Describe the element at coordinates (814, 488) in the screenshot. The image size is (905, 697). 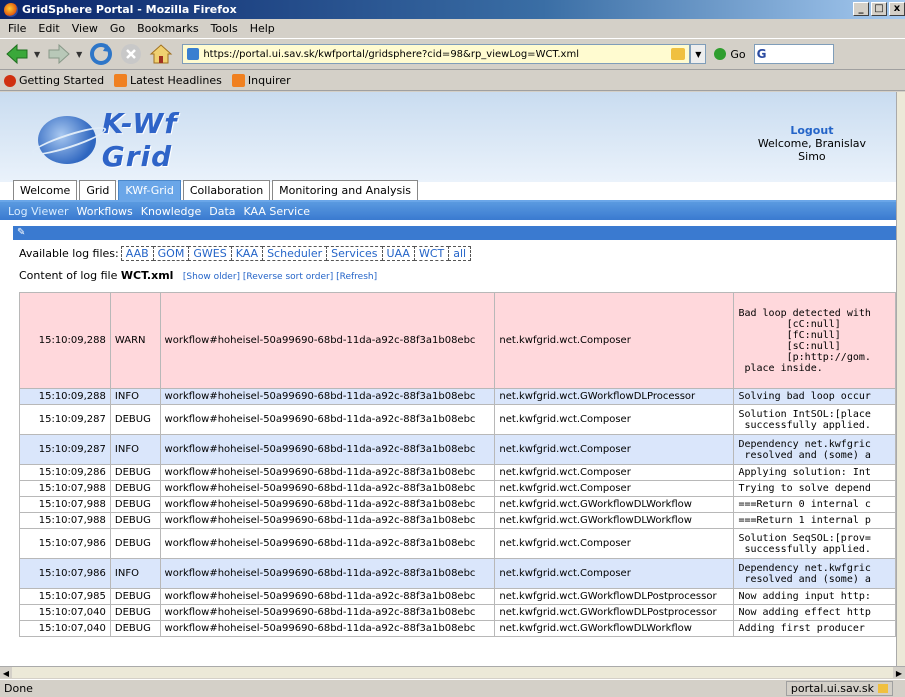
I see `log-message: Trying to solve depend` at that location.